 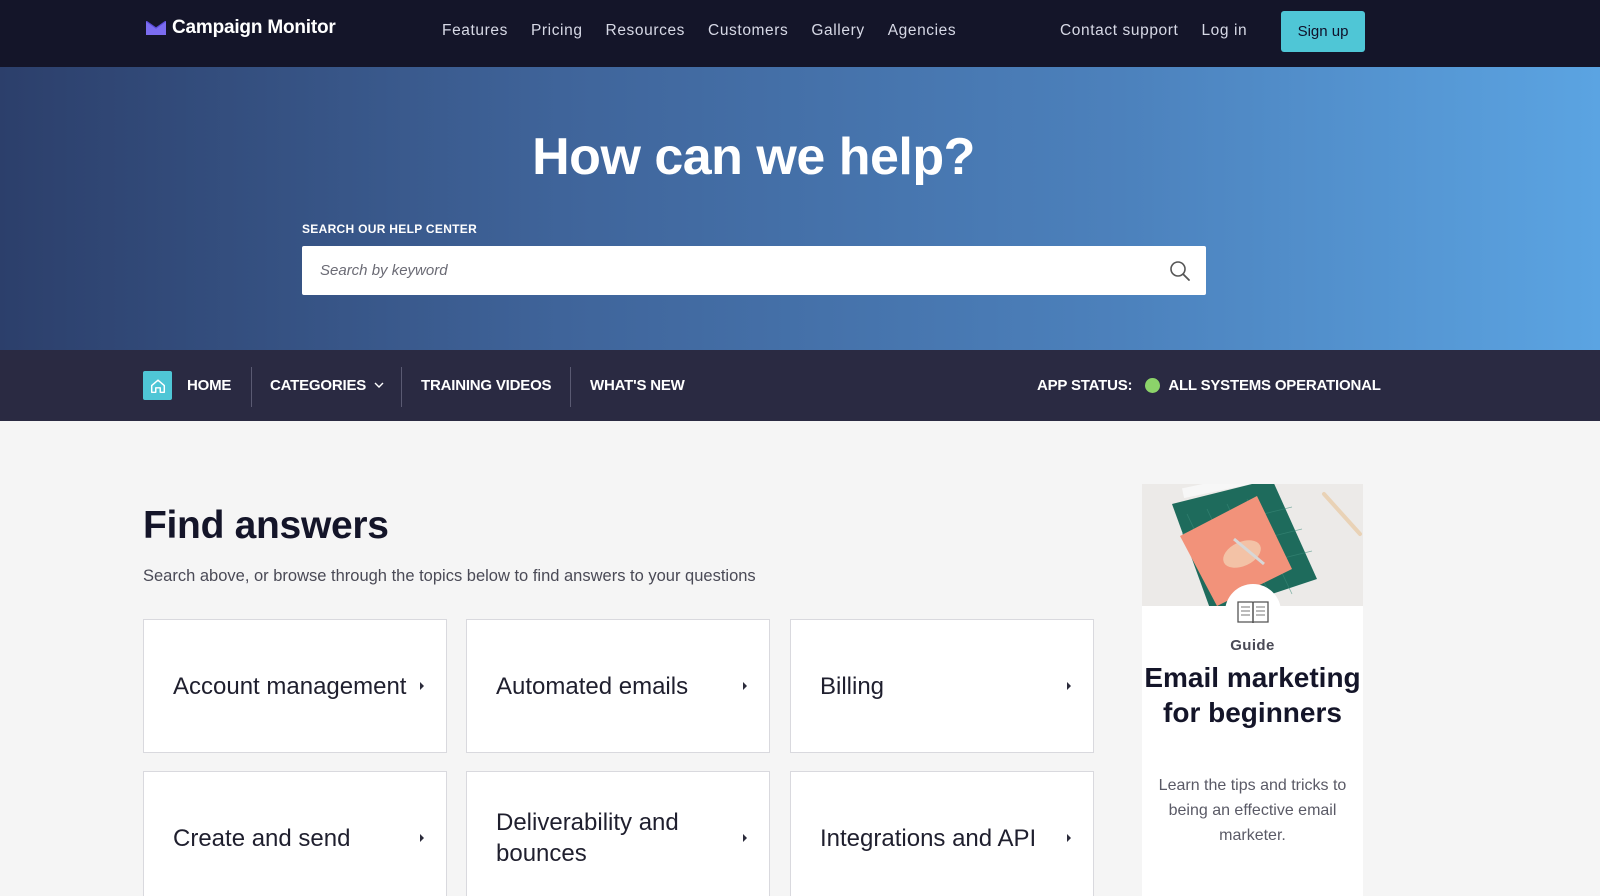 I want to click on search-label: SEARCH OUR HELP CENTER, so click(x=390, y=229).